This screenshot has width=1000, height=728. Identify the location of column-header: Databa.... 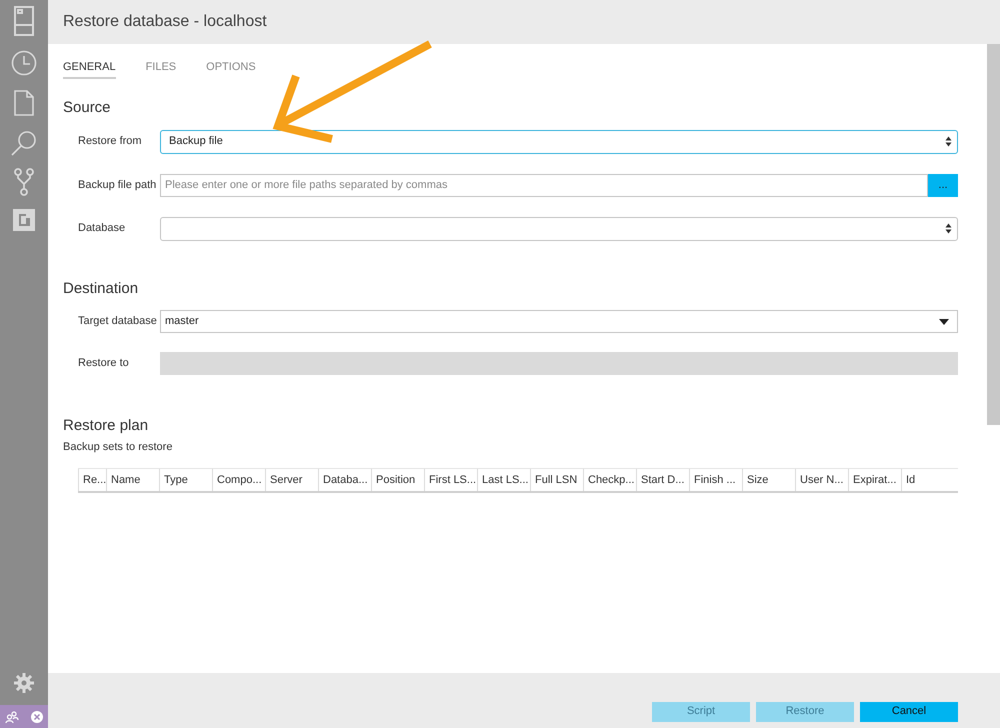
(344, 480).